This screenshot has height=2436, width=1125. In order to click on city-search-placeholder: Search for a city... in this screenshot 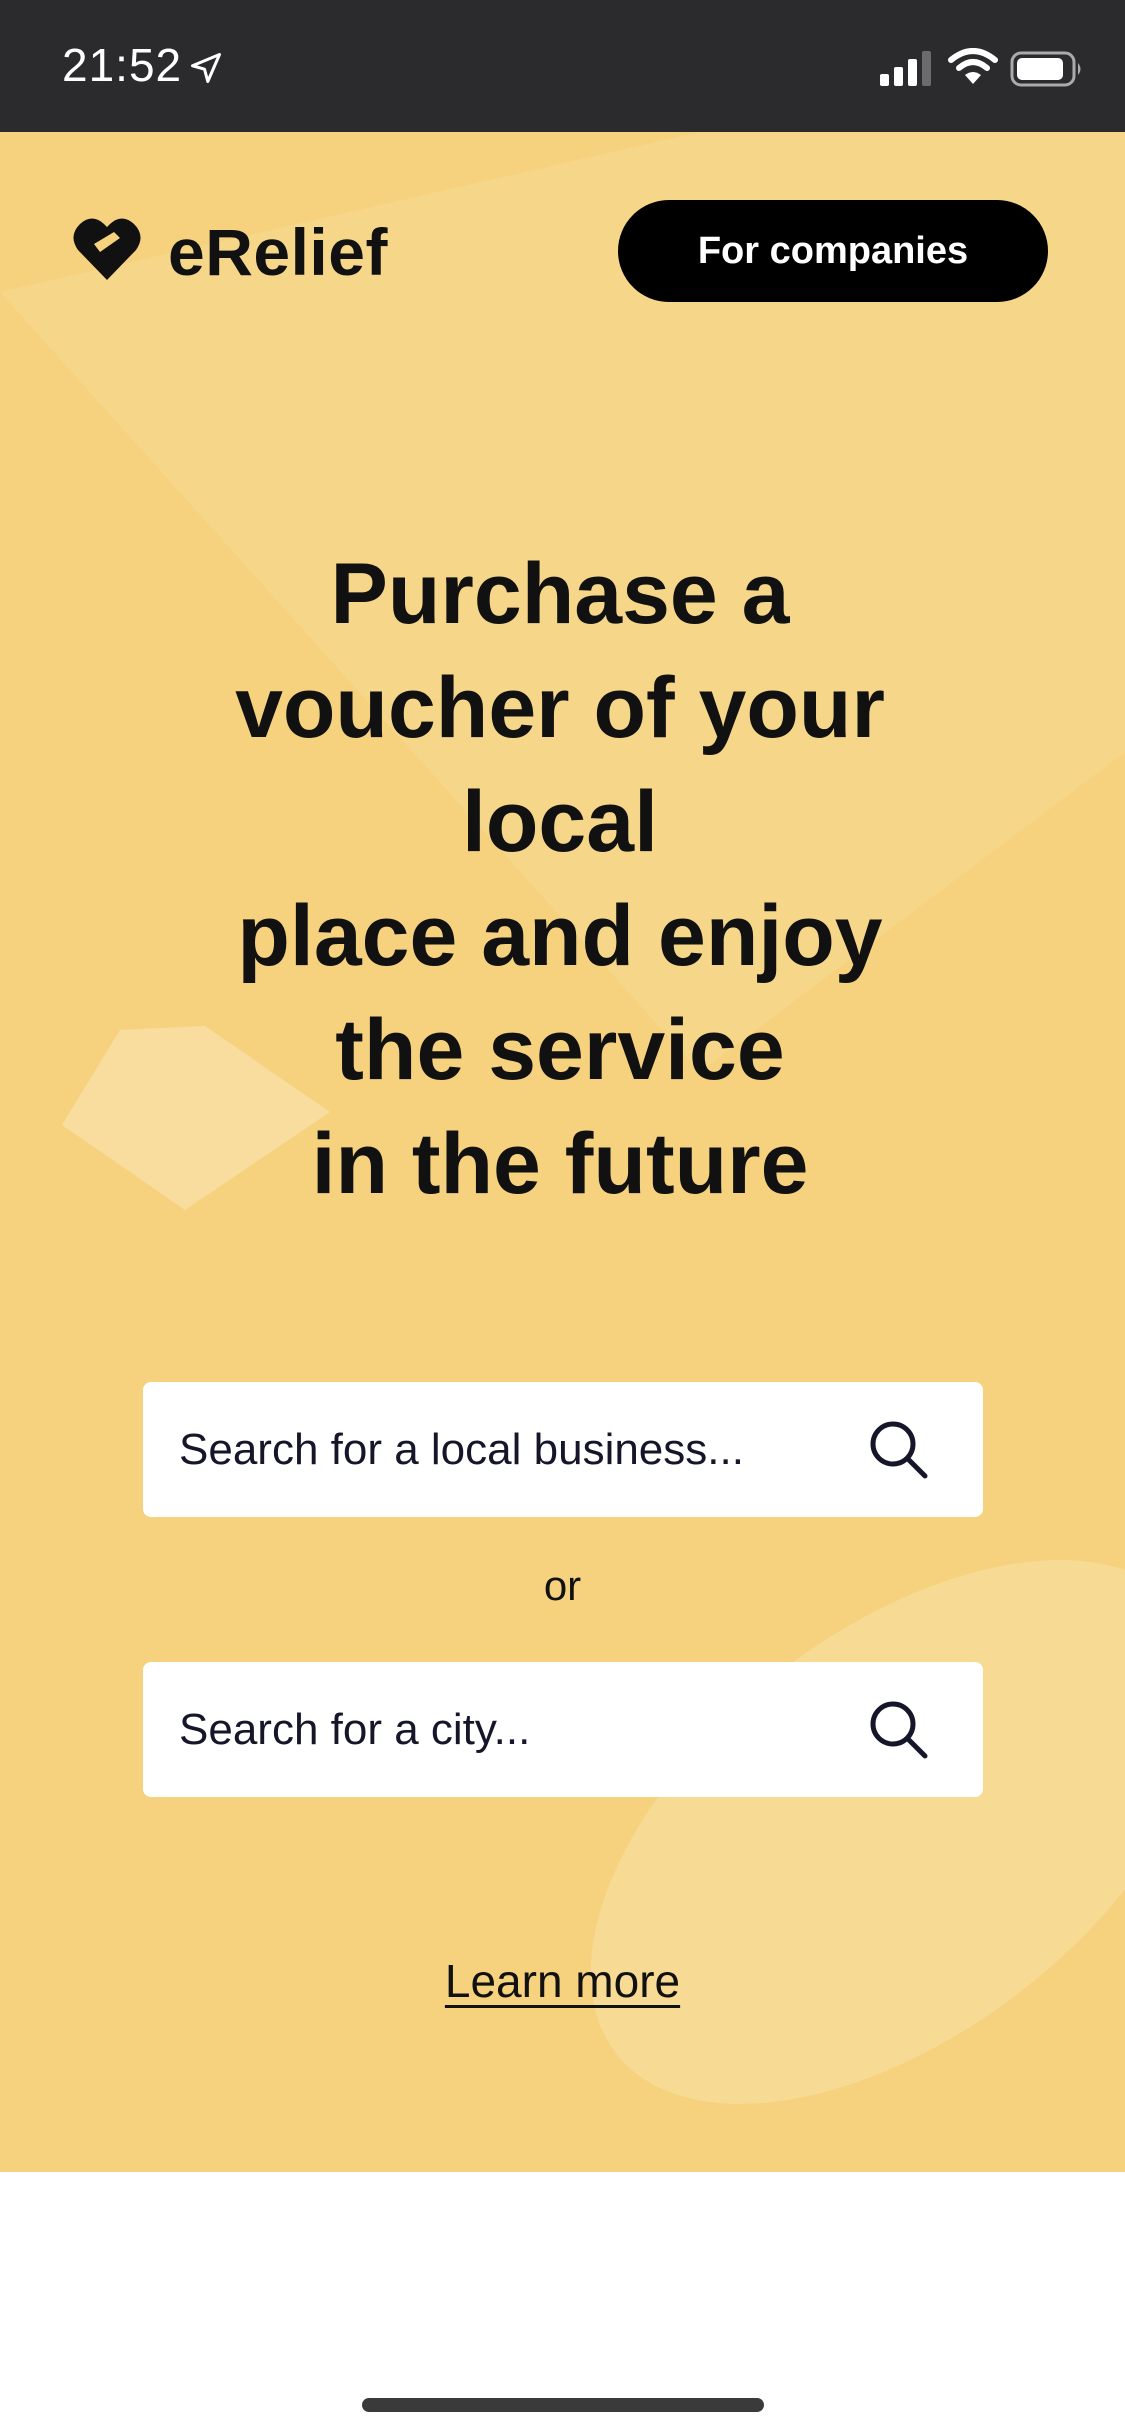, I will do `click(355, 1729)`.